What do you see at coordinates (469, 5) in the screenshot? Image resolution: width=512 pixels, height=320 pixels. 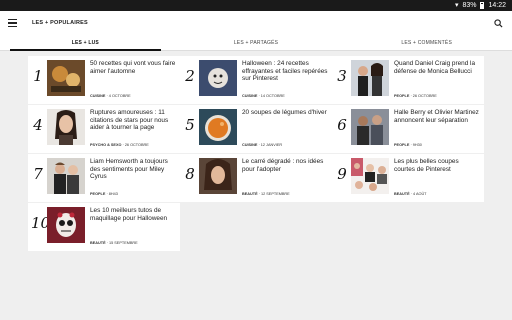 I see `battery-level: 83%` at bounding box center [469, 5].